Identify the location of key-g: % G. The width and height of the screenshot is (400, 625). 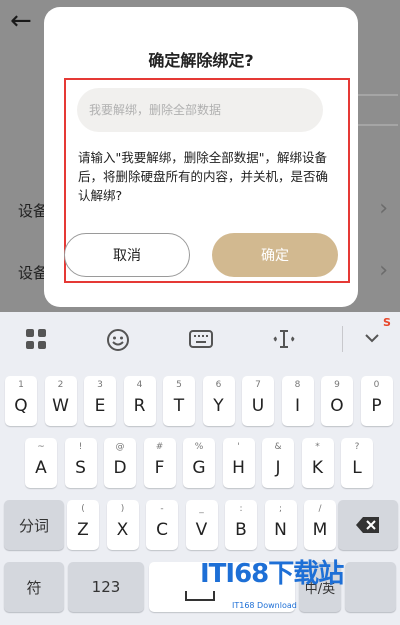
(199, 463).